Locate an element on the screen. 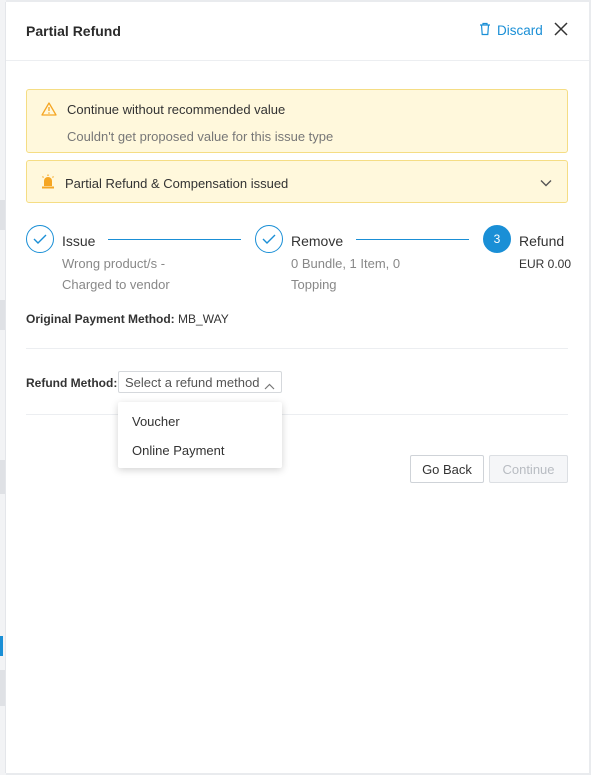 This screenshot has width=591, height=775. step-issue-label: Issue is located at coordinates (79, 241).